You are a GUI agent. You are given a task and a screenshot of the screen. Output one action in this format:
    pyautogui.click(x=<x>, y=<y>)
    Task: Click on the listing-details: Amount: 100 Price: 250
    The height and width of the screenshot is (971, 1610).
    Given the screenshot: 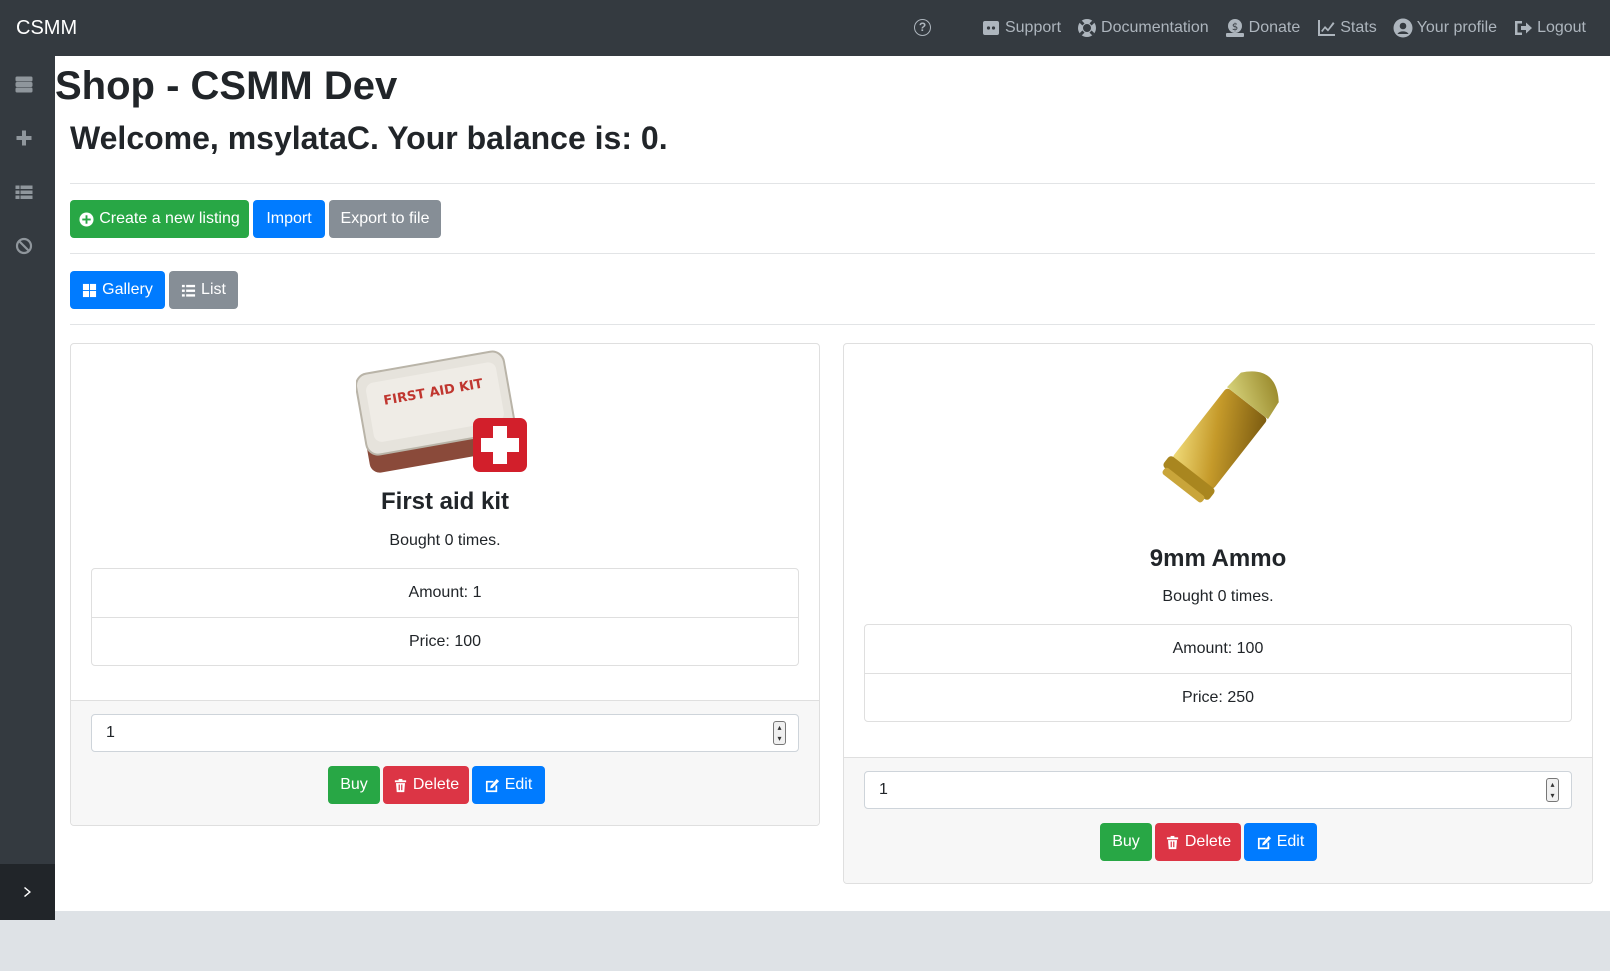 What is the action you would take?
    pyautogui.click(x=1218, y=673)
    